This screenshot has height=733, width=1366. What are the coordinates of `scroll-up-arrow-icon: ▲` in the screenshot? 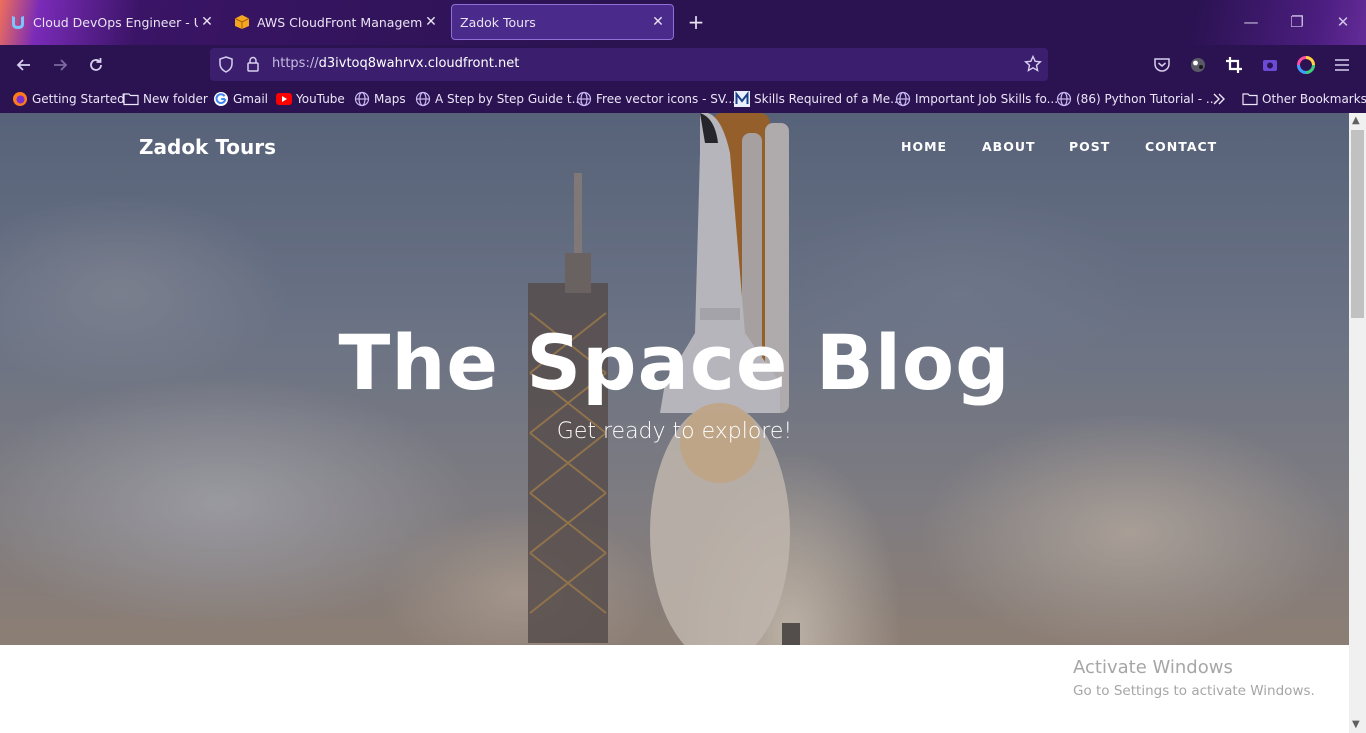 It's located at (1356, 120).